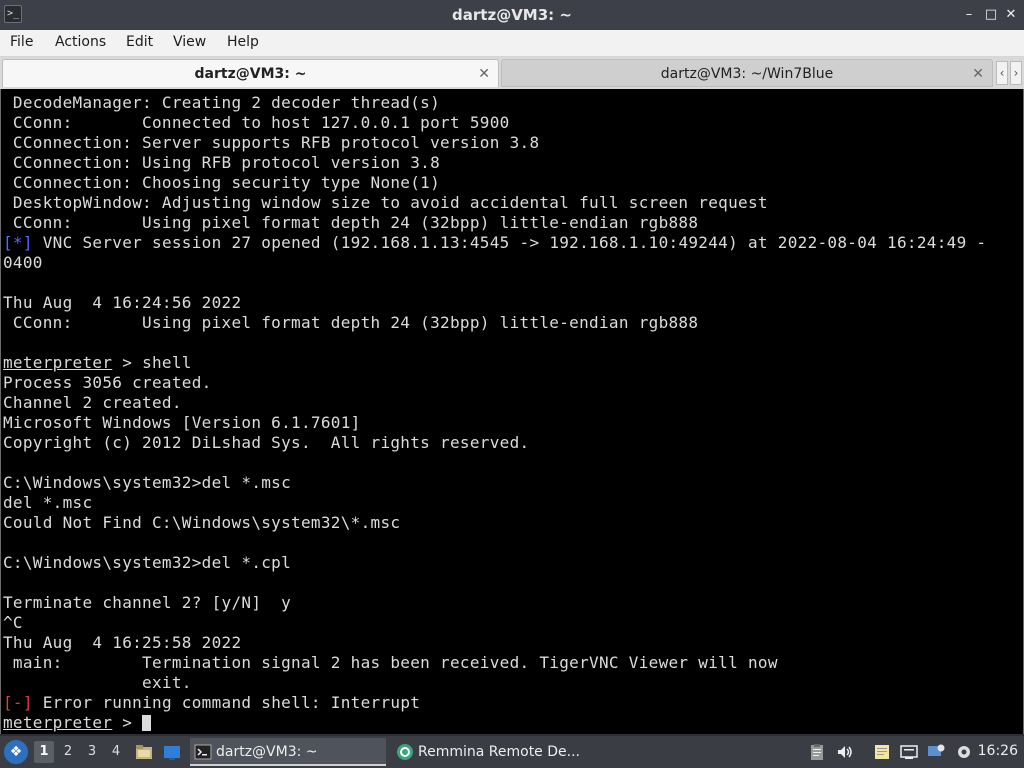 This screenshot has width=1024, height=768. Describe the element at coordinates (405, 752) in the screenshot. I see `remmina-icon` at that location.